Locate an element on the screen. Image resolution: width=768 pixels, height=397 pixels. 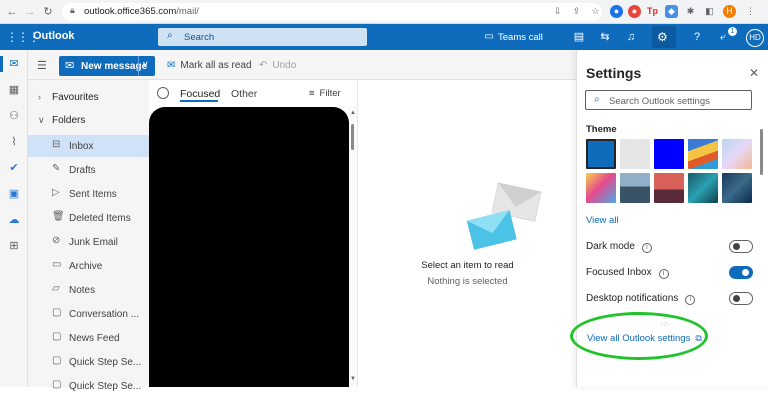
tab-other: Other is located at coordinates (244, 94).